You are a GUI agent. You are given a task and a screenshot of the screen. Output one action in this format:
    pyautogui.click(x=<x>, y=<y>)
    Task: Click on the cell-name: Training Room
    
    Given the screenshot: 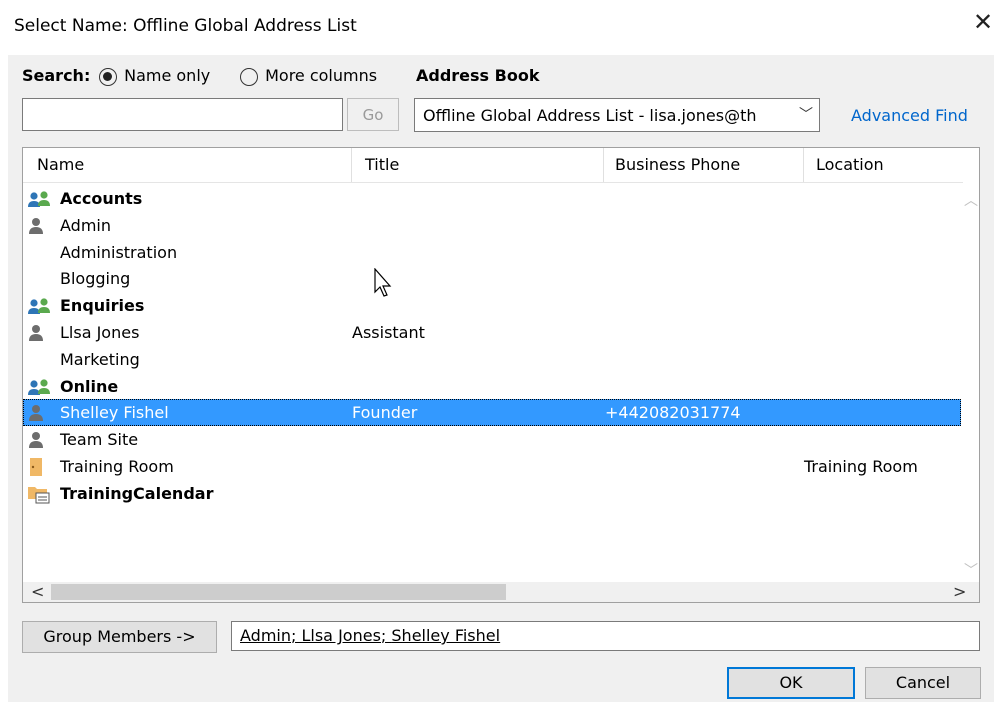 What is the action you would take?
    pyautogui.click(x=117, y=466)
    